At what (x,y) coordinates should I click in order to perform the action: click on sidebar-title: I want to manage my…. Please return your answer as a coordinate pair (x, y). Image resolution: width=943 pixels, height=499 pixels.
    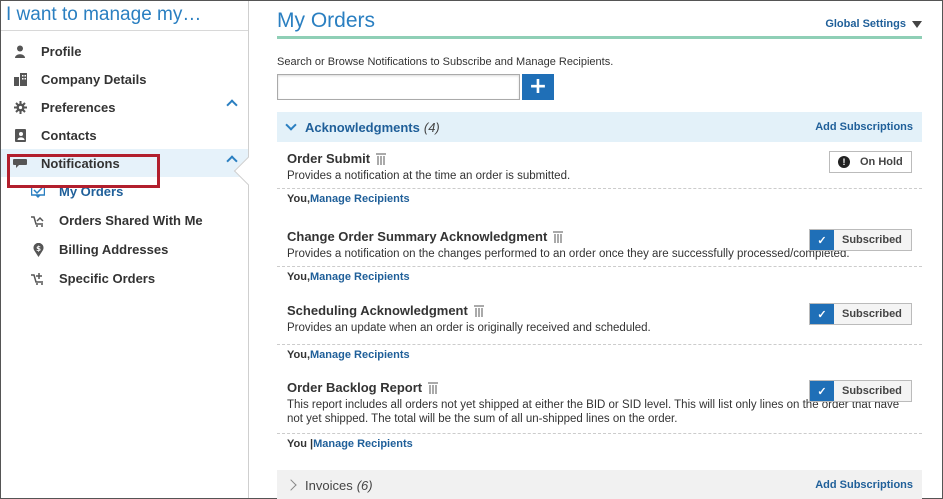
    Looking at the image, I should click on (124, 16).